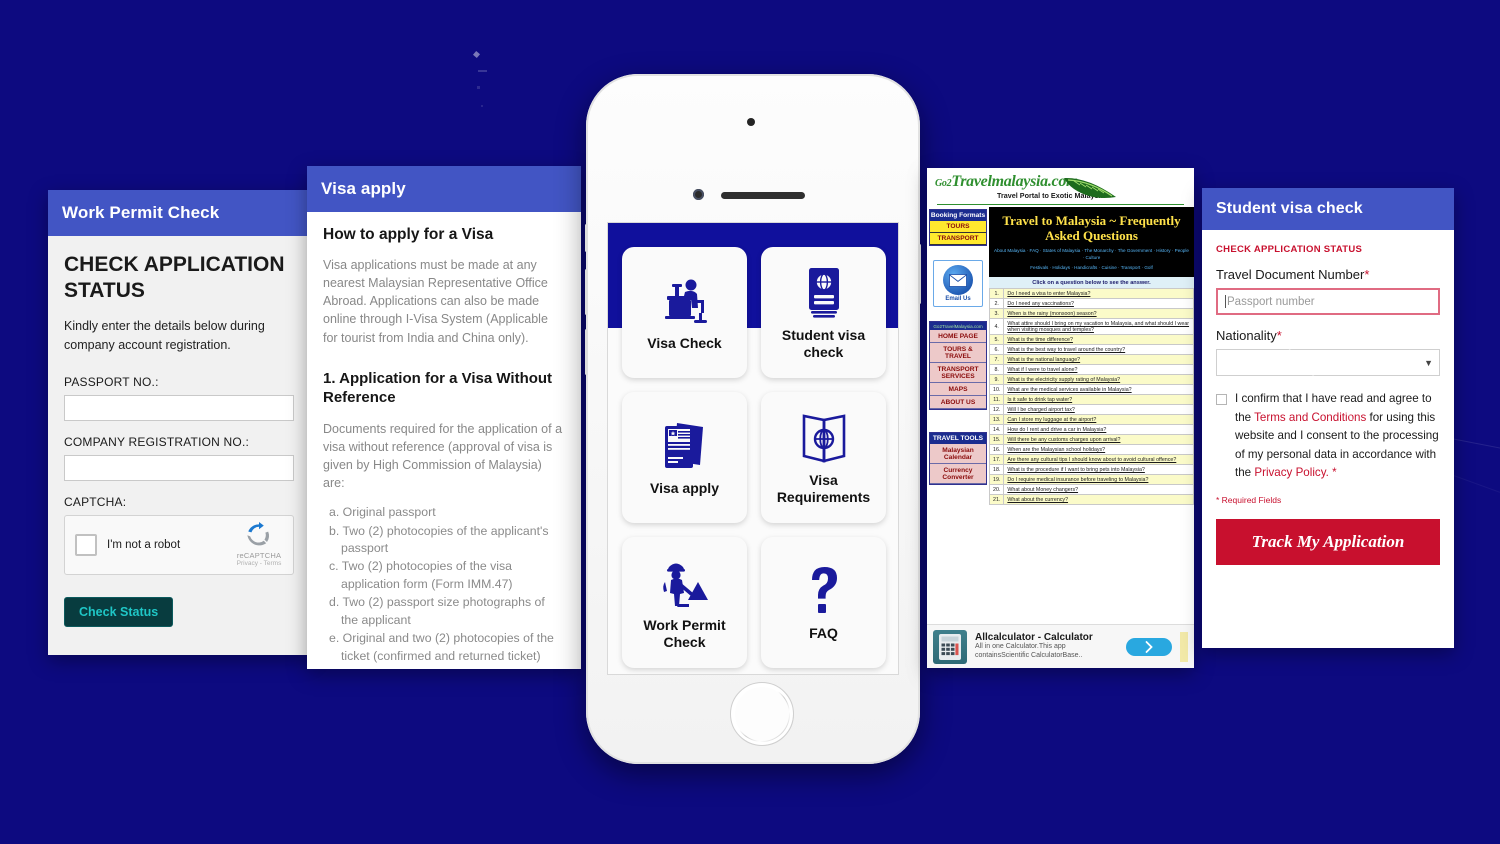 The image size is (1500, 844). What do you see at coordinates (1098, 420) in the screenshot?
I see `faq-question-cell: Can I store my luggage at the airport?` at bounding box center [1098, 420].